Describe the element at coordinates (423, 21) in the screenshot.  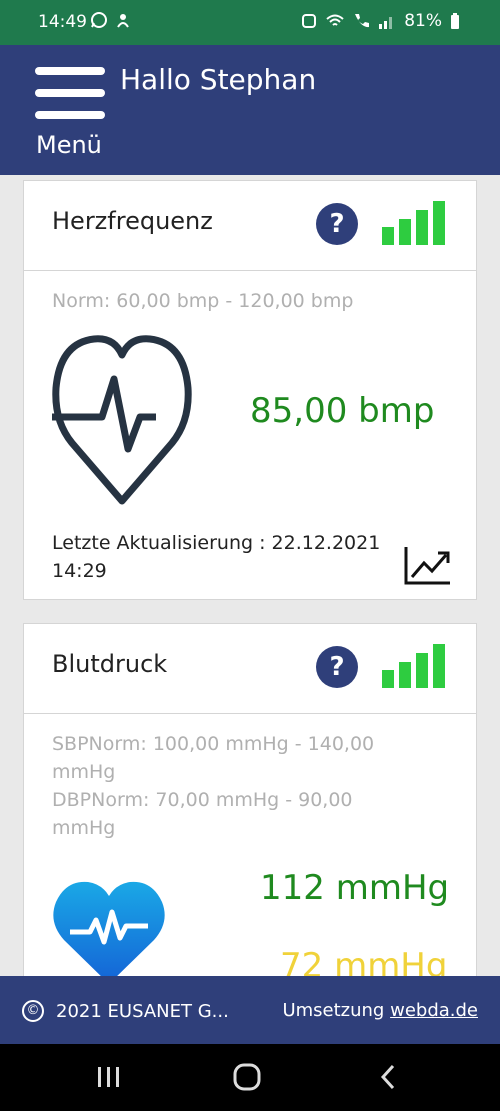
I see `battery-percent: 81%` at that location.